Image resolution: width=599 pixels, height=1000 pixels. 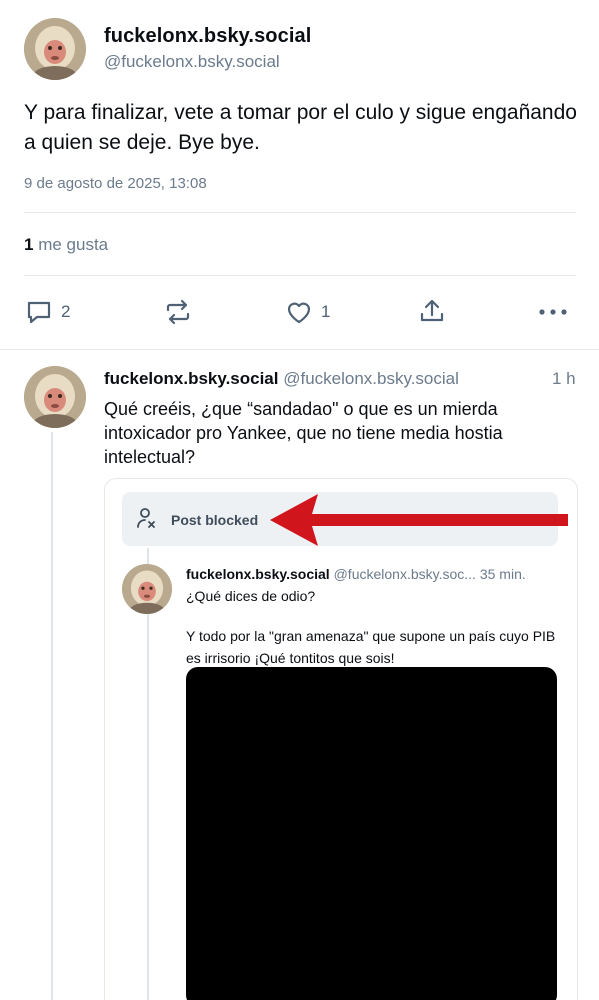 What do you see at coordinates (29, 244) in the screenshot?
I see `likes-count: 1` at bounding box center [29, 244].